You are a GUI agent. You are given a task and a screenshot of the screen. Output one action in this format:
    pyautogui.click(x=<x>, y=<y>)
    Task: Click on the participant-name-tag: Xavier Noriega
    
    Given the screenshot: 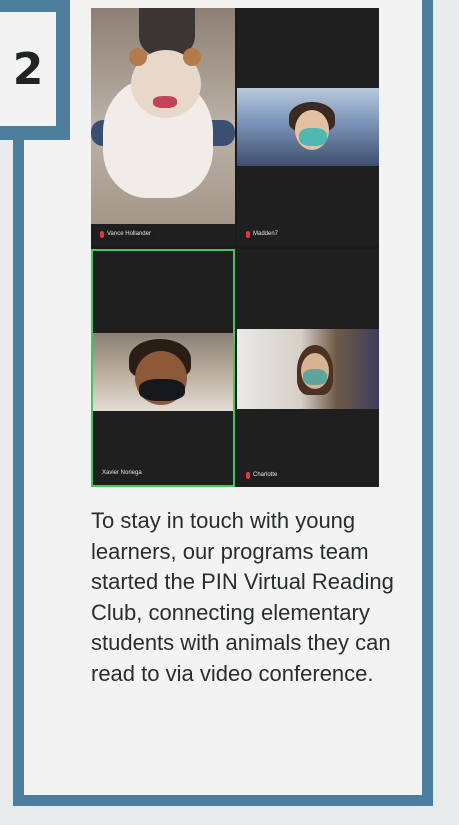 What is the action you would take?
    pyautogui.click(x=122, y=473)
    